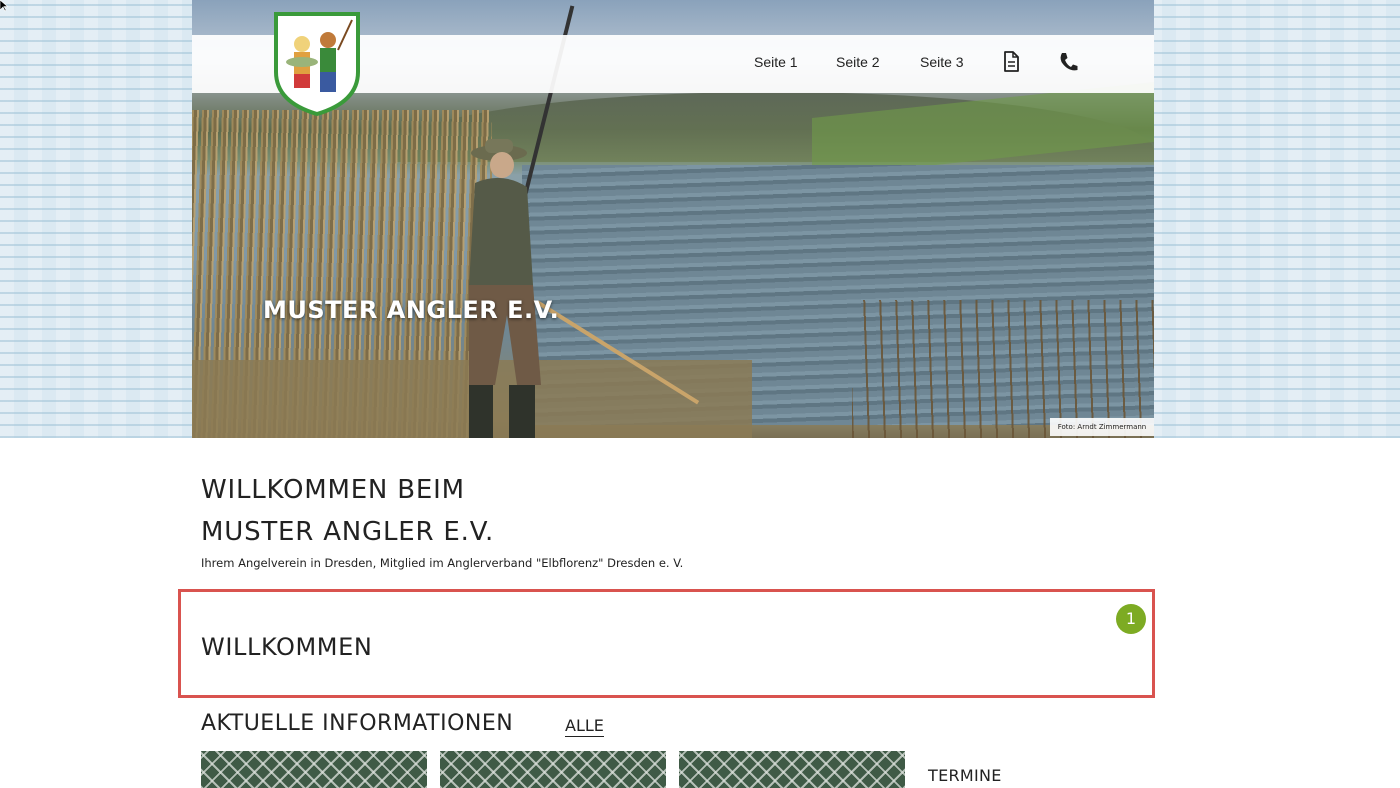 The height and width of the screenshot is (788, 1400). I want to click on nav-seite-1: Seite 1, so click(776, 62).